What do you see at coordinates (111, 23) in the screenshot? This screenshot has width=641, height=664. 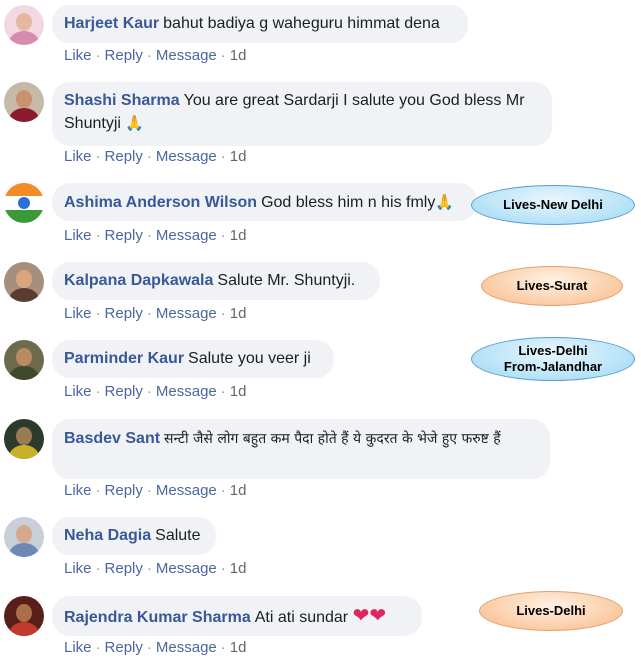 I see `comment-author: Harjeet Kaur` at bounding box center [111, 23].